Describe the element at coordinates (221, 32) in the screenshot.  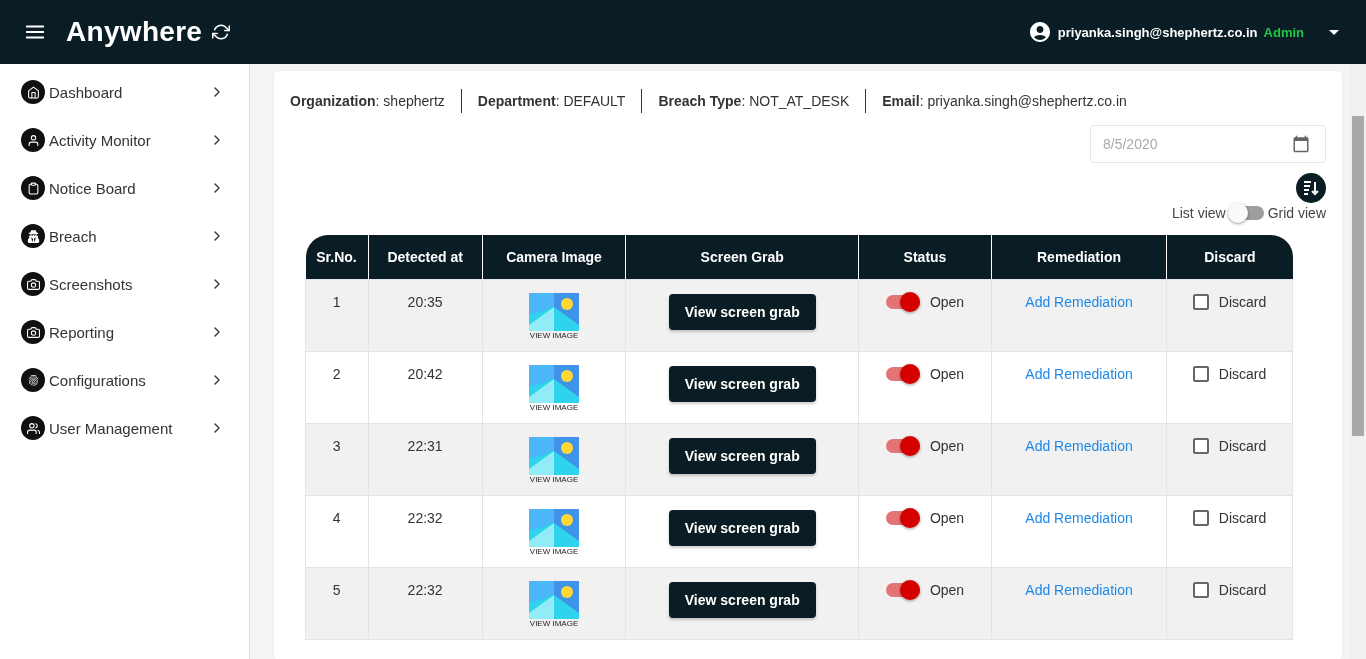
I see `refresh-icon` at that location.